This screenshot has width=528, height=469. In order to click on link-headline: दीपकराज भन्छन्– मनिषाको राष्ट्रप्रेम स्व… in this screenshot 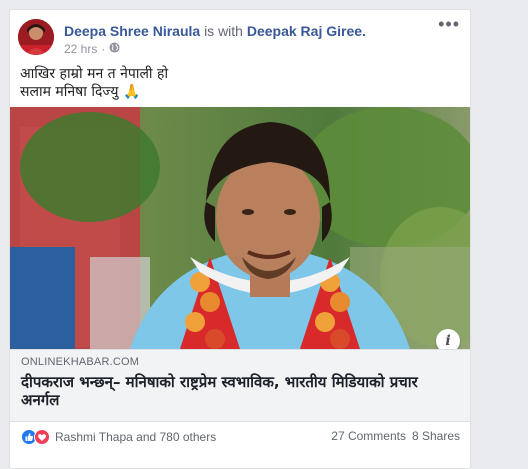, I will do `click(241, 391)`.